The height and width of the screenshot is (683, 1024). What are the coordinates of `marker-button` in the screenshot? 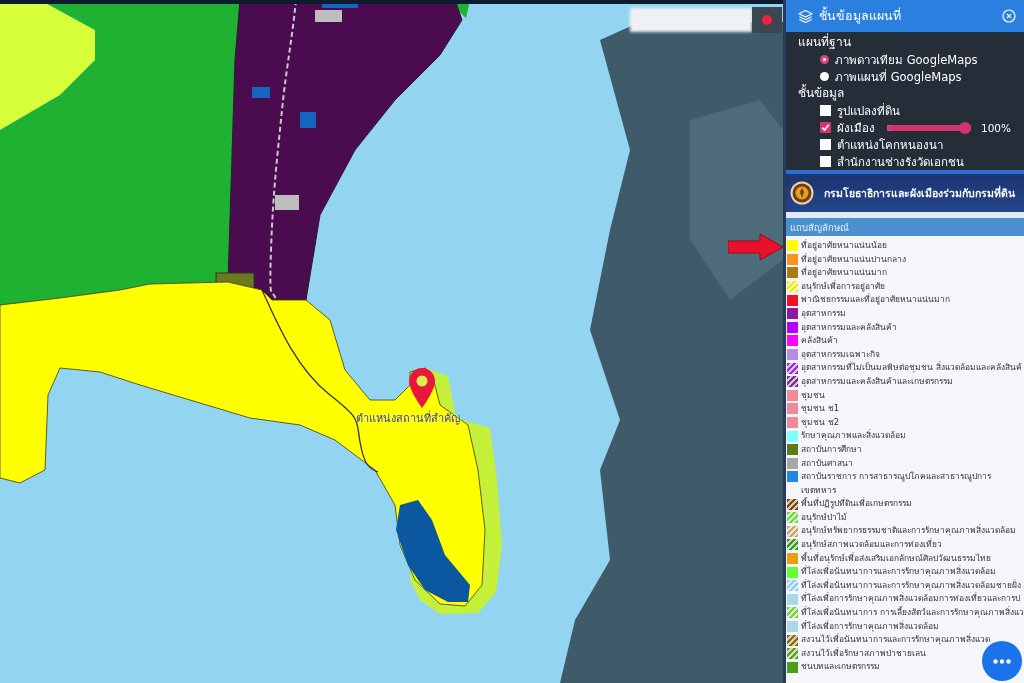 It's located at (767, 20).